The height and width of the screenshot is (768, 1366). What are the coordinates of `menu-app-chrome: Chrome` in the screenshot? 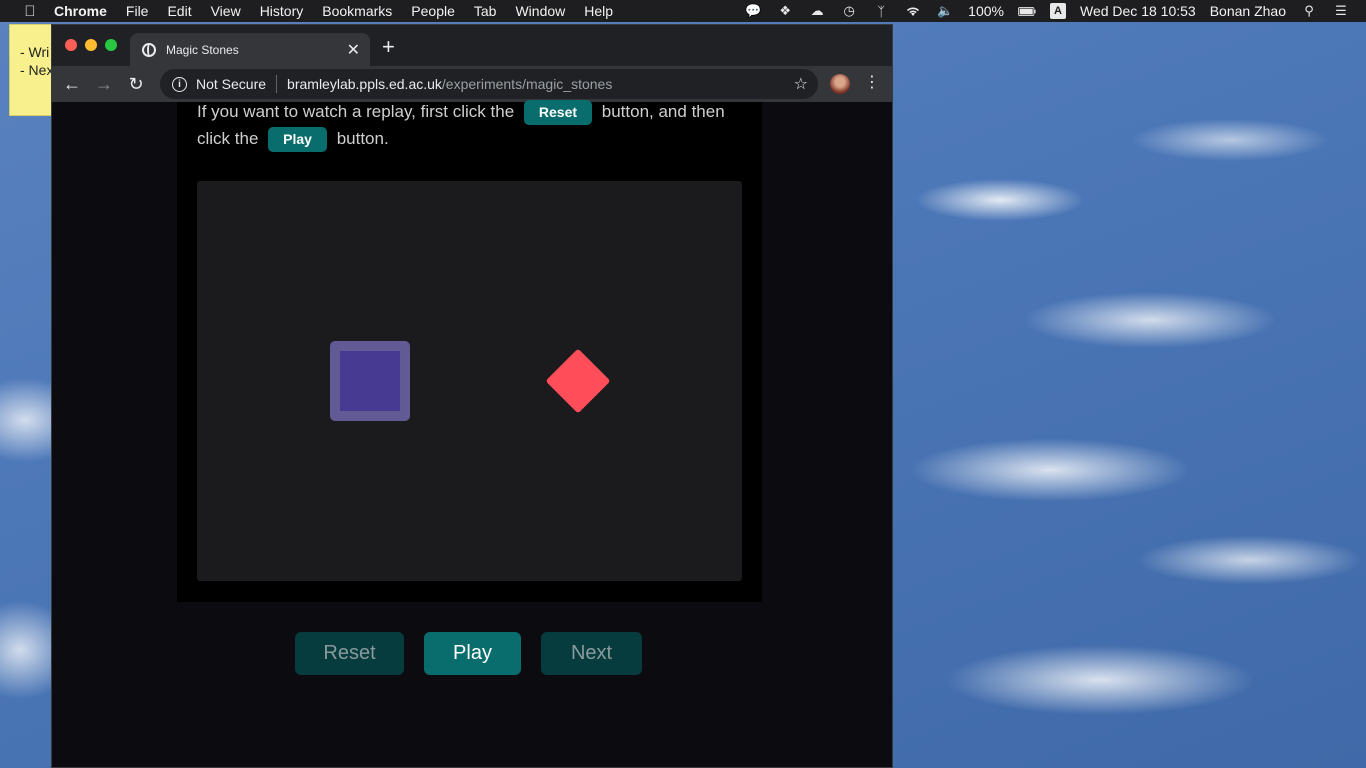 It's located at (80, 11).